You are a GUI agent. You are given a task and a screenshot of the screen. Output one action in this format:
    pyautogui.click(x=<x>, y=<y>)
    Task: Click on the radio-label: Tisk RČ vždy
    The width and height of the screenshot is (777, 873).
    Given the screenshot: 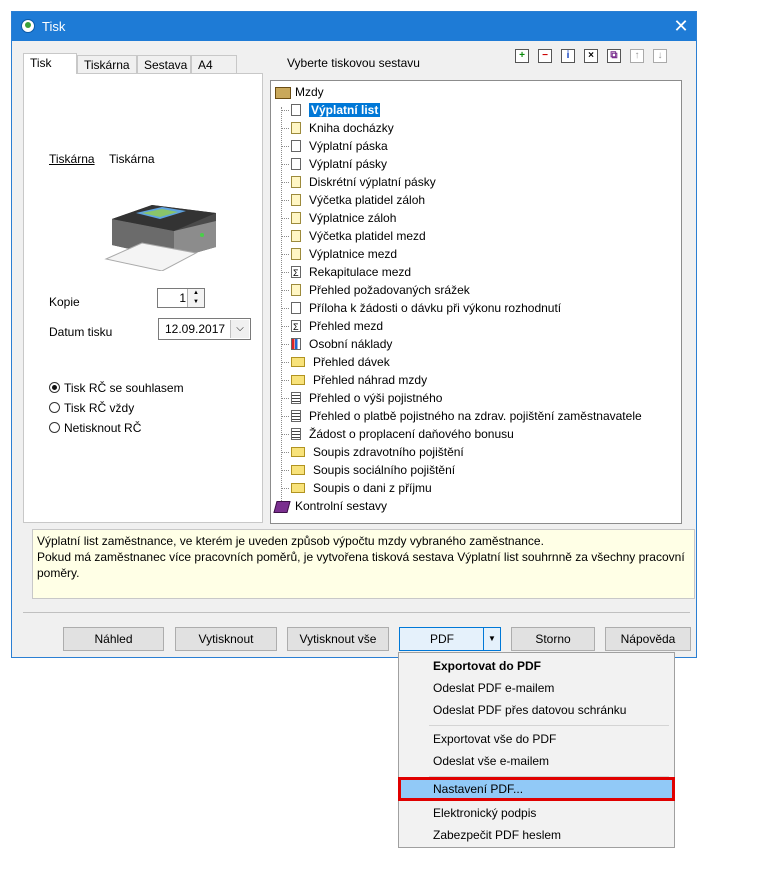 What is the action you would take?
    pyautogui.click(x=99, y=408)
    